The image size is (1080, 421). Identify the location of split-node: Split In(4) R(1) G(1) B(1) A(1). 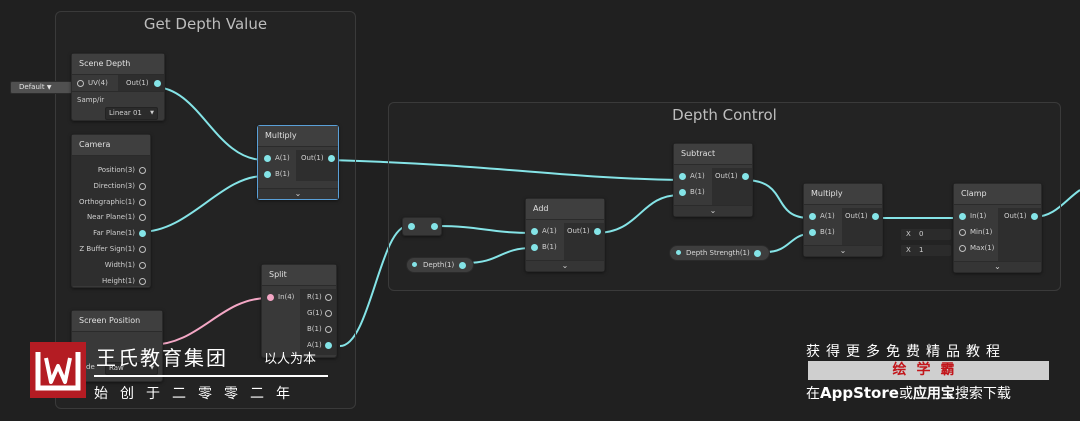
(299, 311).